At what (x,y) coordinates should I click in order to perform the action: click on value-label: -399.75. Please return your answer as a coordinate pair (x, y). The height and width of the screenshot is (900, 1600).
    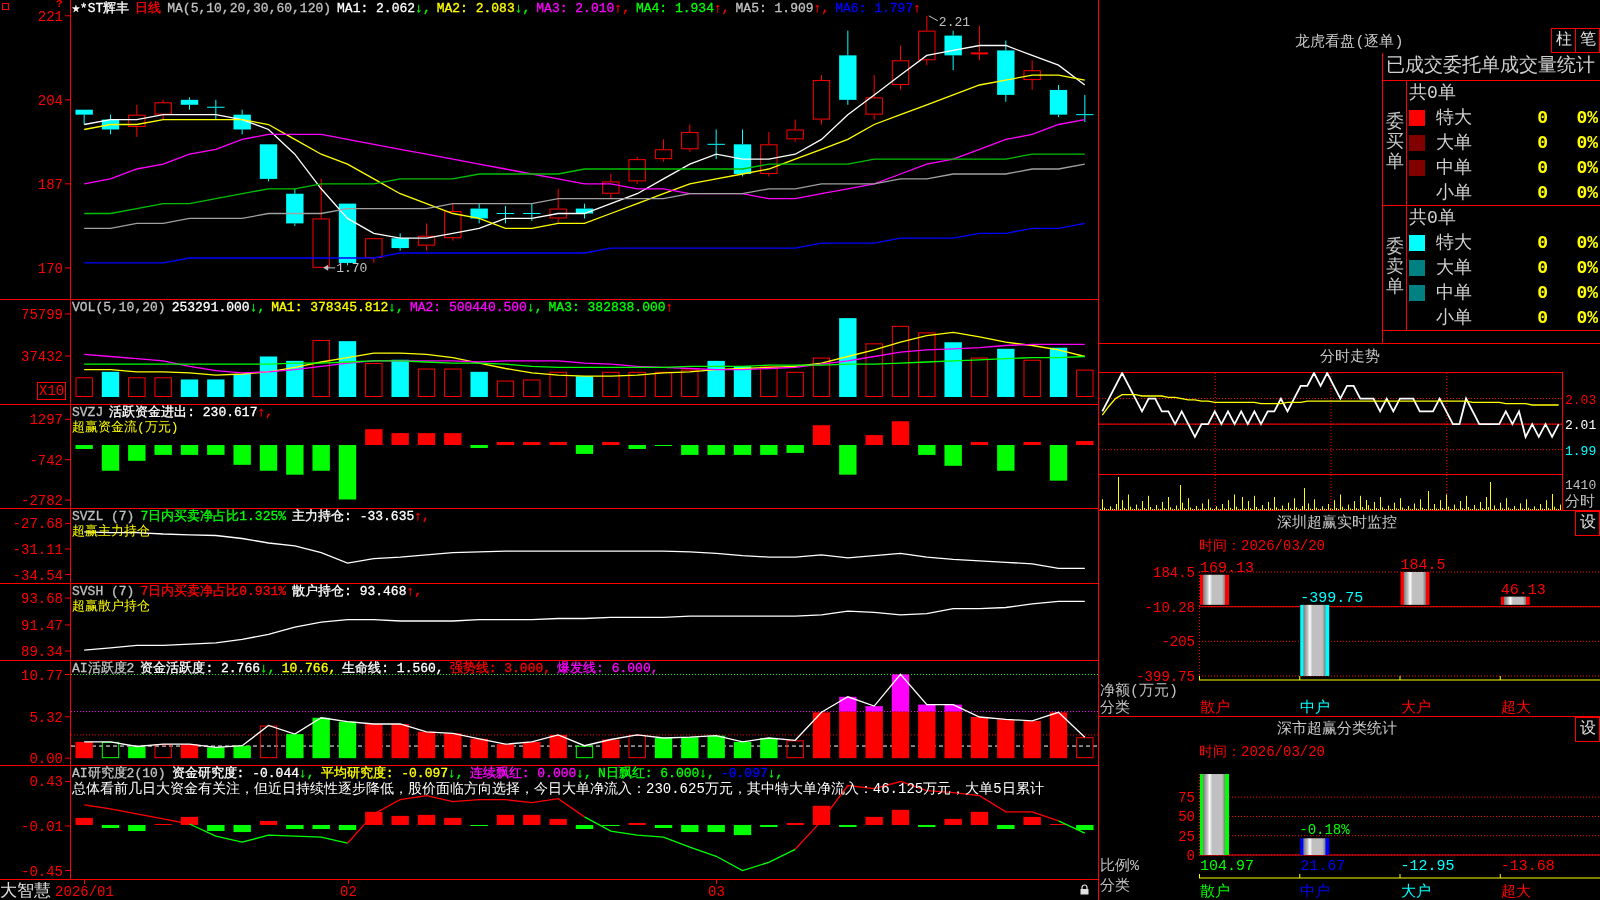
    Looking at the image, I should click on (1332, 598).